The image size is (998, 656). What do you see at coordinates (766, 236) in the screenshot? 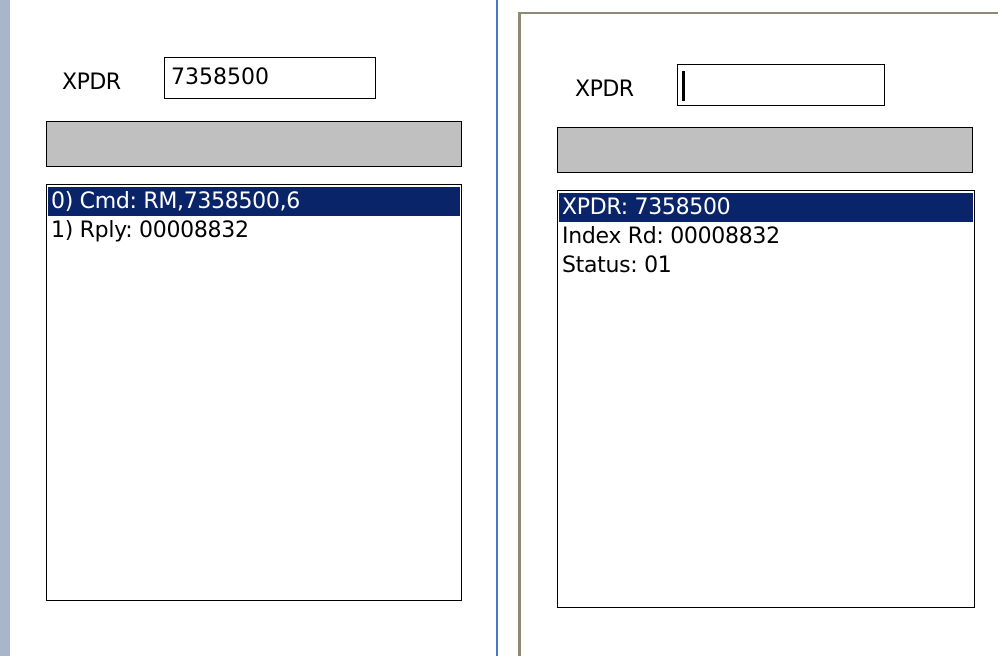
I see `list-item: Index Rd: 00008832` at bounding box center [766, 236].